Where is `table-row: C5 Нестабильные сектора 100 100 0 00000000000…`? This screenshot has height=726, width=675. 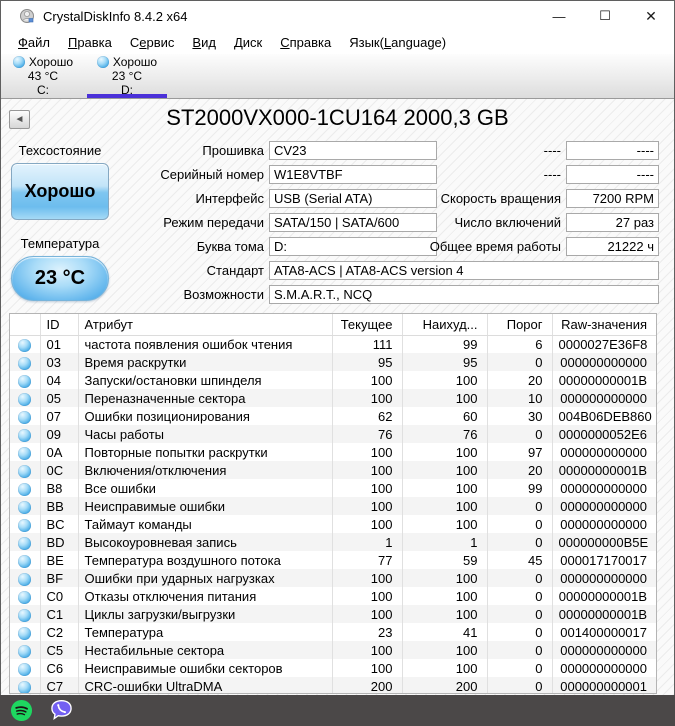
table-row: C5 Нестабильные сектора 100 100 0 00000000000… is located at coordinates (333, 650).